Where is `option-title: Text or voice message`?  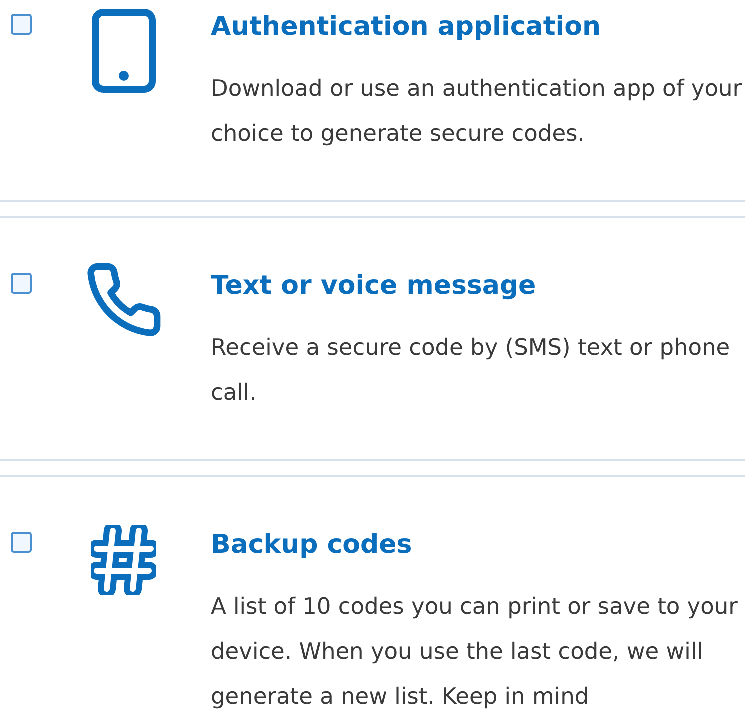
option-title: Text or voice message is located at coordinates (374, 286).